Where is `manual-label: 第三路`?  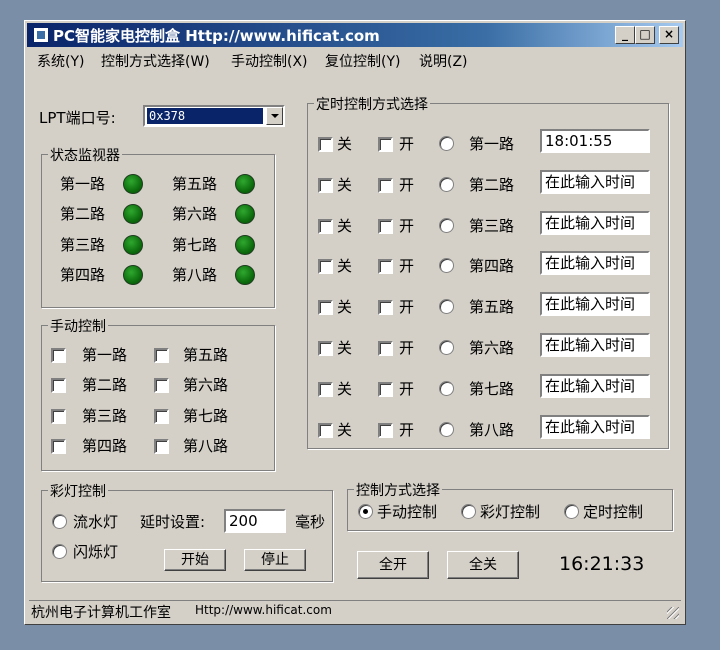 manual-label: 第三路 is located at coordinates (105, 416).